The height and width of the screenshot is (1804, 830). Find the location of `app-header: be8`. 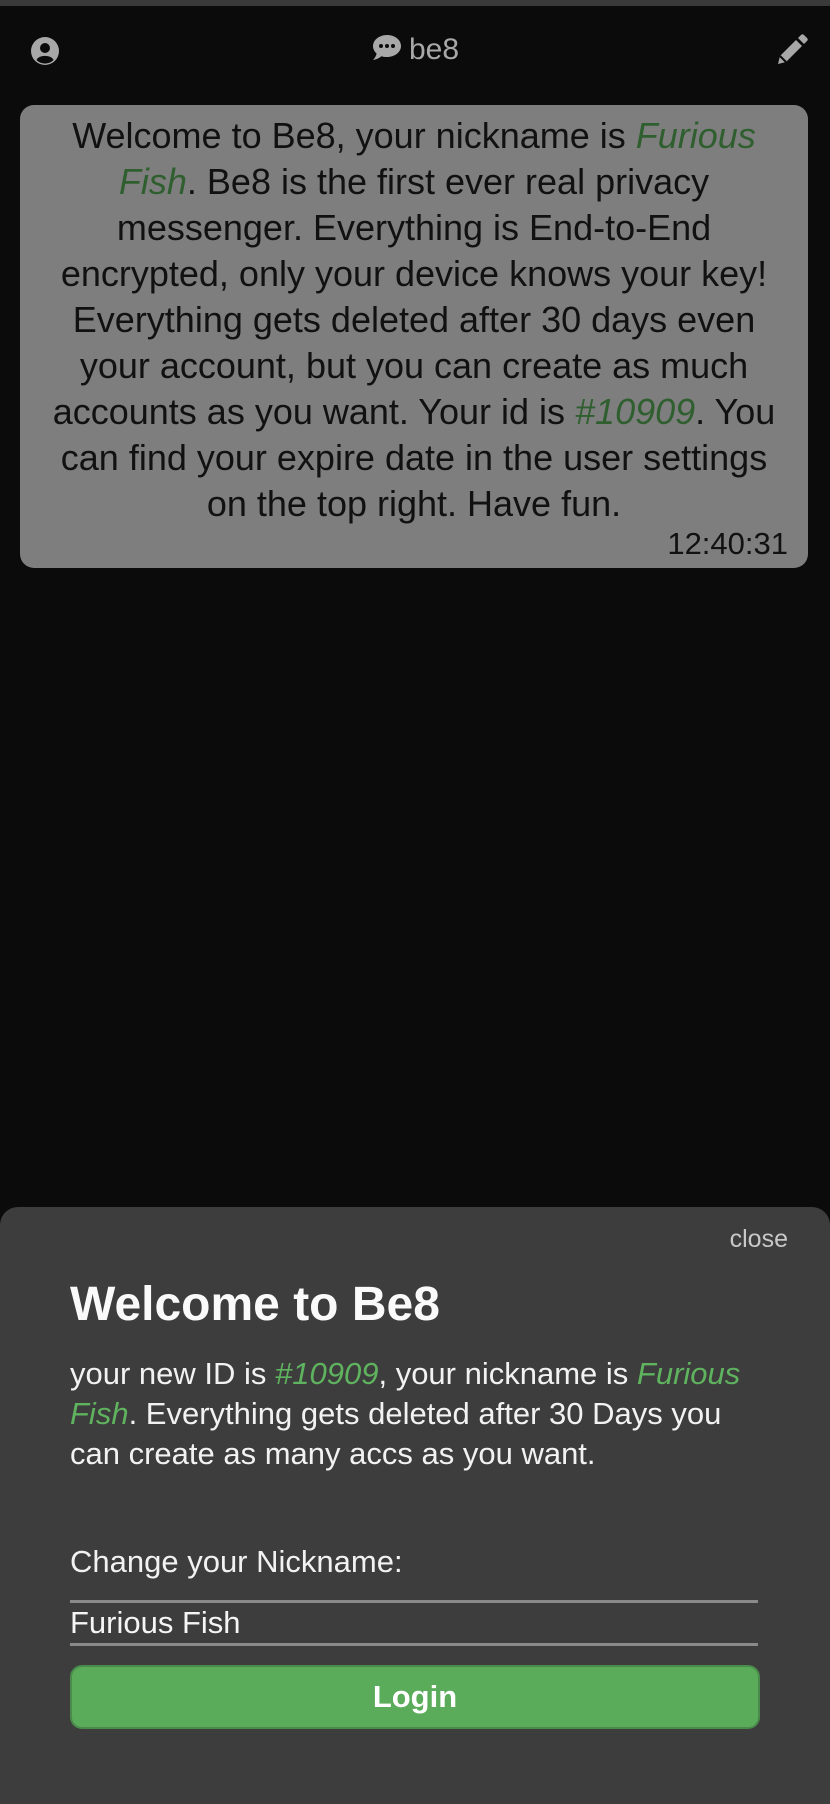

app-header: be8 is located at coordinates (415, 51).